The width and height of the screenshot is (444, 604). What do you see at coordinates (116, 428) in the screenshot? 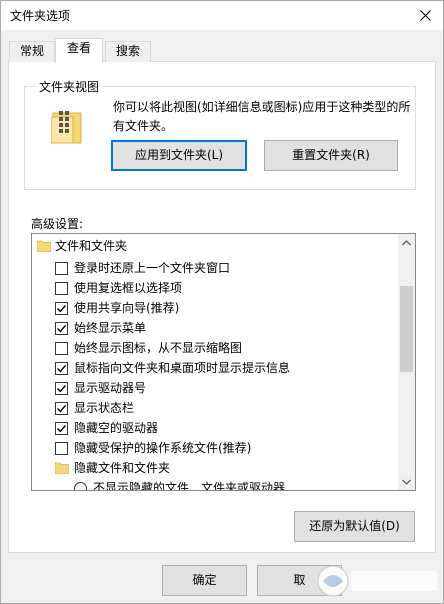
I see `option-label: 隐藏空的驱动器` at bounding box center [116, 428].